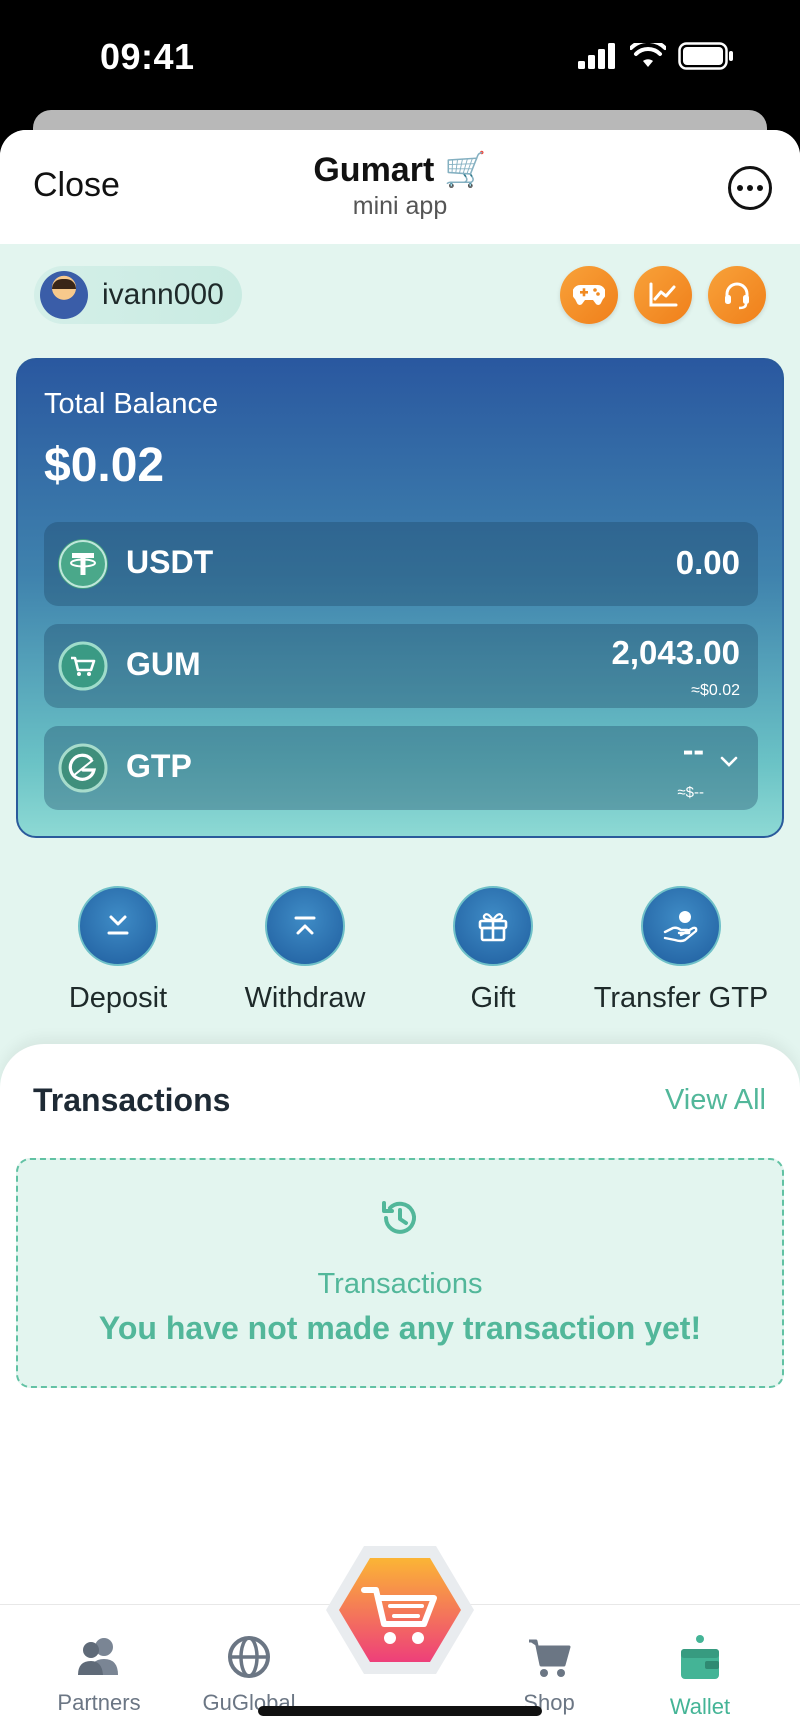 The image size is (800, 1734). I want to click on empty-state-message: You have not made any transaction yet!, so click(400, 1328).